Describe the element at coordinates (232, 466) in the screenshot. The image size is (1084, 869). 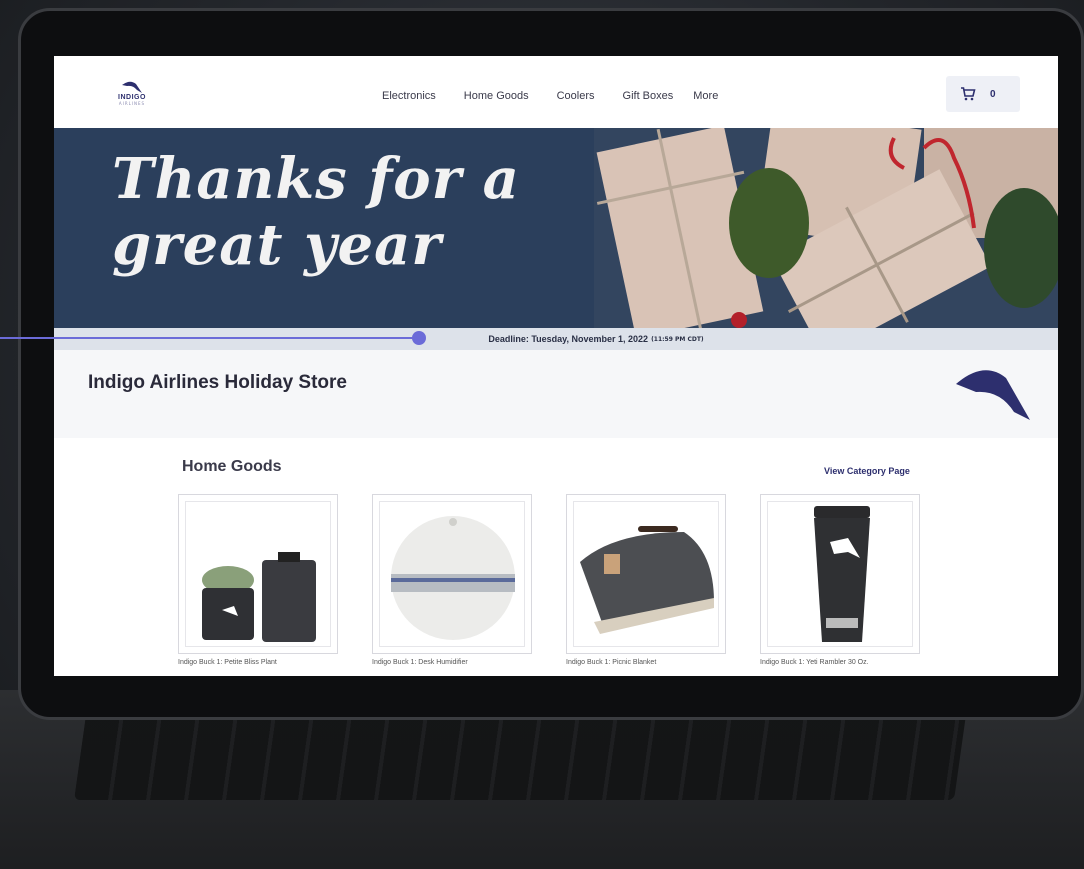
I see `section-title: Home Goods` at that location.